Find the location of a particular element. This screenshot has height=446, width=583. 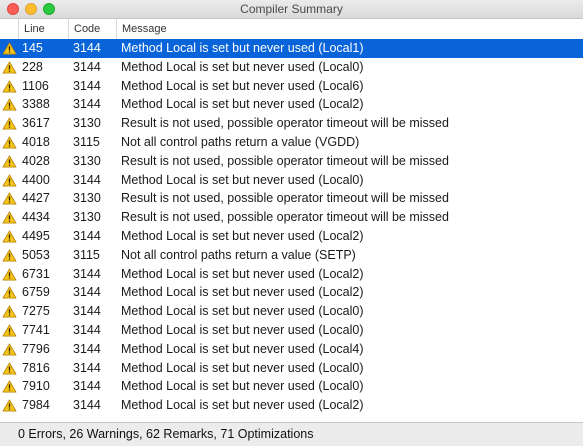

row-line: 7816 is located at coordinates (36, 367).